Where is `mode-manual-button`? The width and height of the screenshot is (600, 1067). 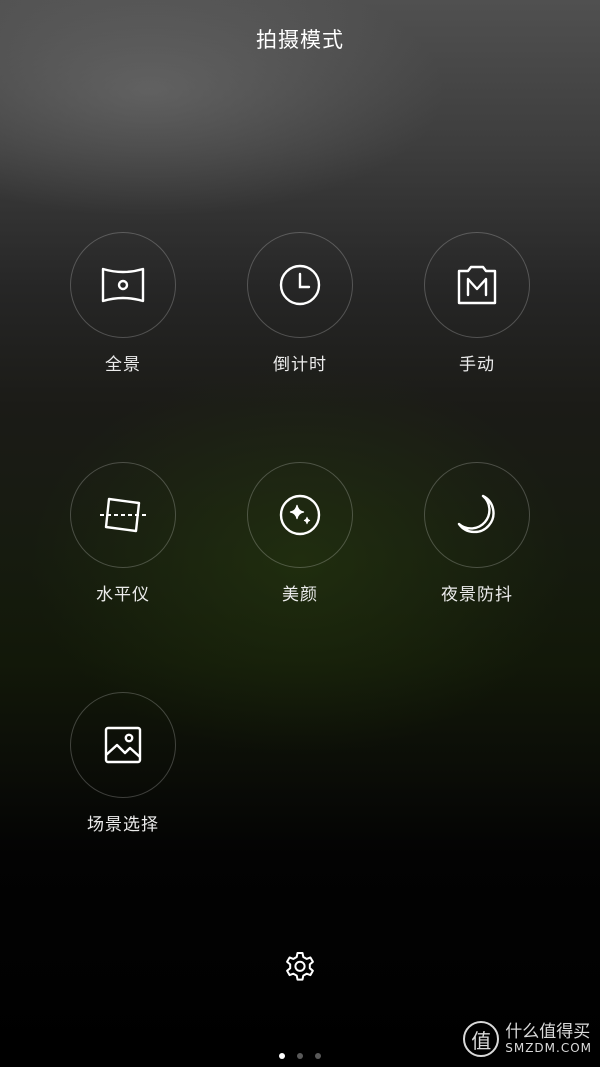
mode-manual-button is located at coordinates (477, 285).